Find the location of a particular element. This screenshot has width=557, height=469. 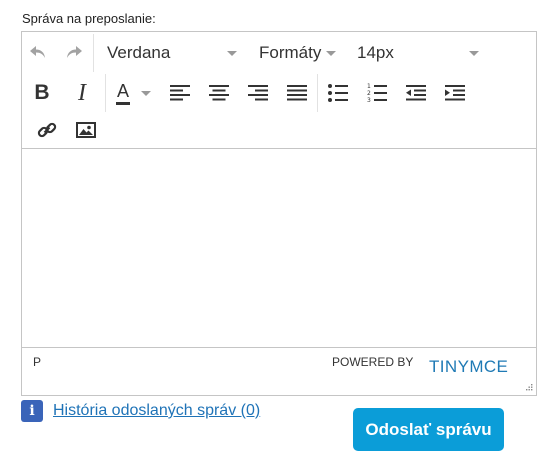

align-left-icon is located at coordinates (180, 93).